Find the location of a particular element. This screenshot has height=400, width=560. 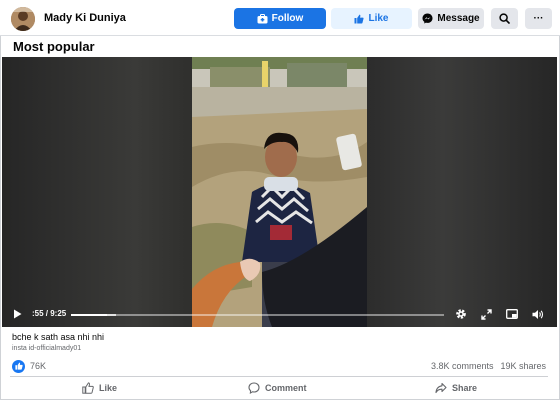

shares-count: 19K shares is located at coordinates (523, 366).